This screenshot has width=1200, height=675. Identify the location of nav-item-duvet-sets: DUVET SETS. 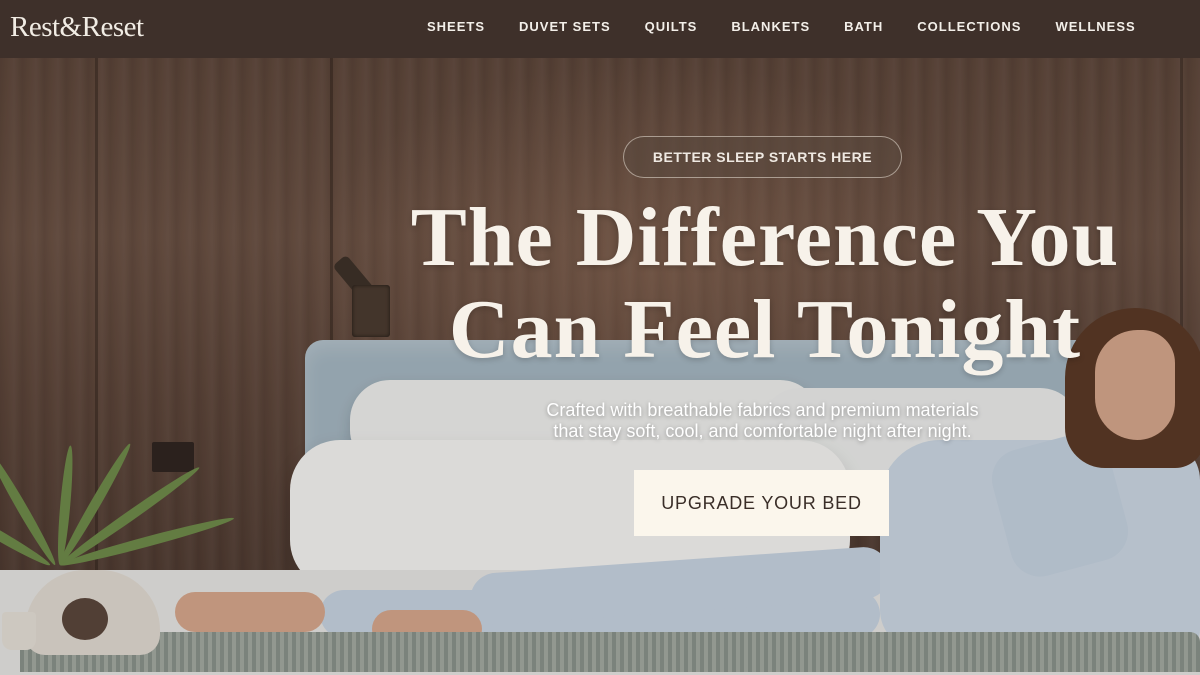
(565, 26).